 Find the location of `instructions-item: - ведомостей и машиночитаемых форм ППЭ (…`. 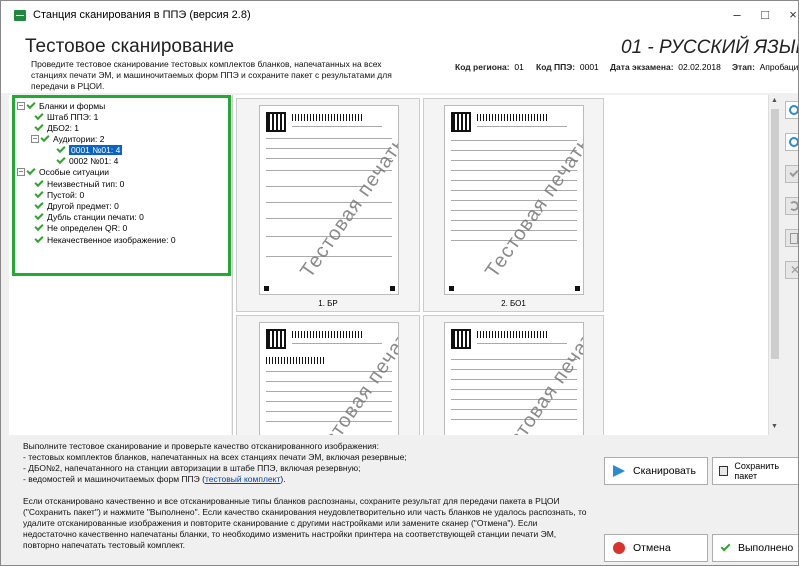

instructions-item: - ведомостей и машиночитаемых форм ППЭ (… is located at coordinates (154, 479).